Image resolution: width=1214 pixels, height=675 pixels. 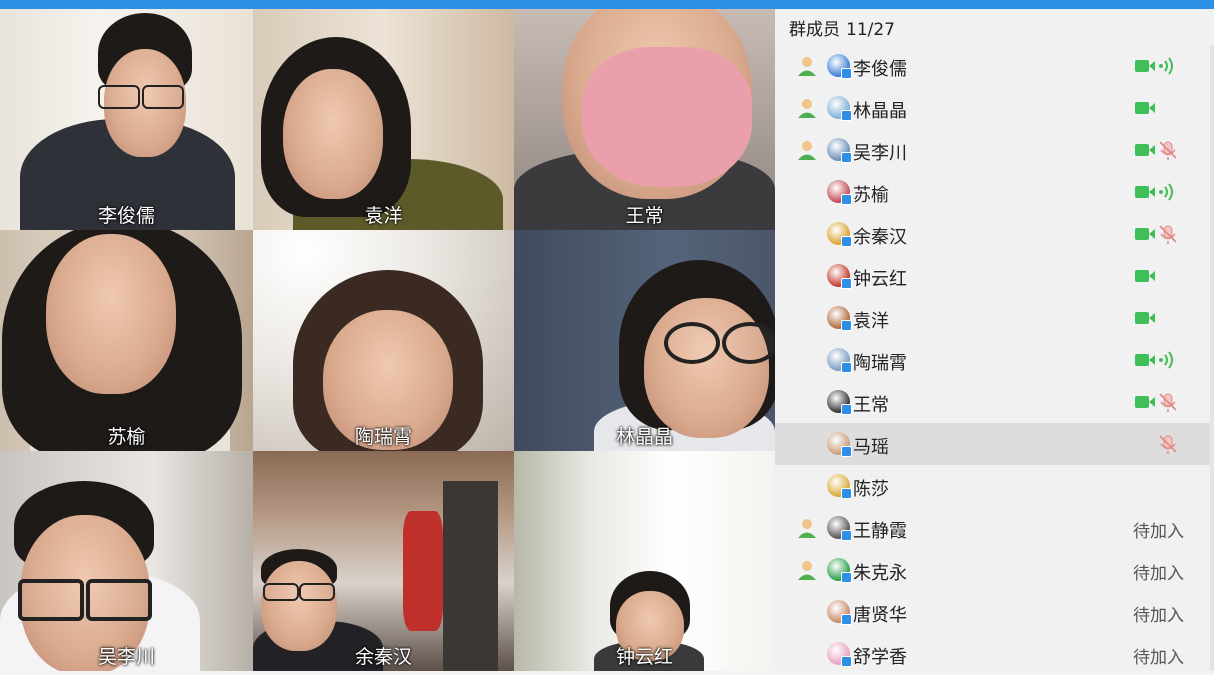 I want to click on video-tile: 陶瑞霄, so click(x=383, y=340).